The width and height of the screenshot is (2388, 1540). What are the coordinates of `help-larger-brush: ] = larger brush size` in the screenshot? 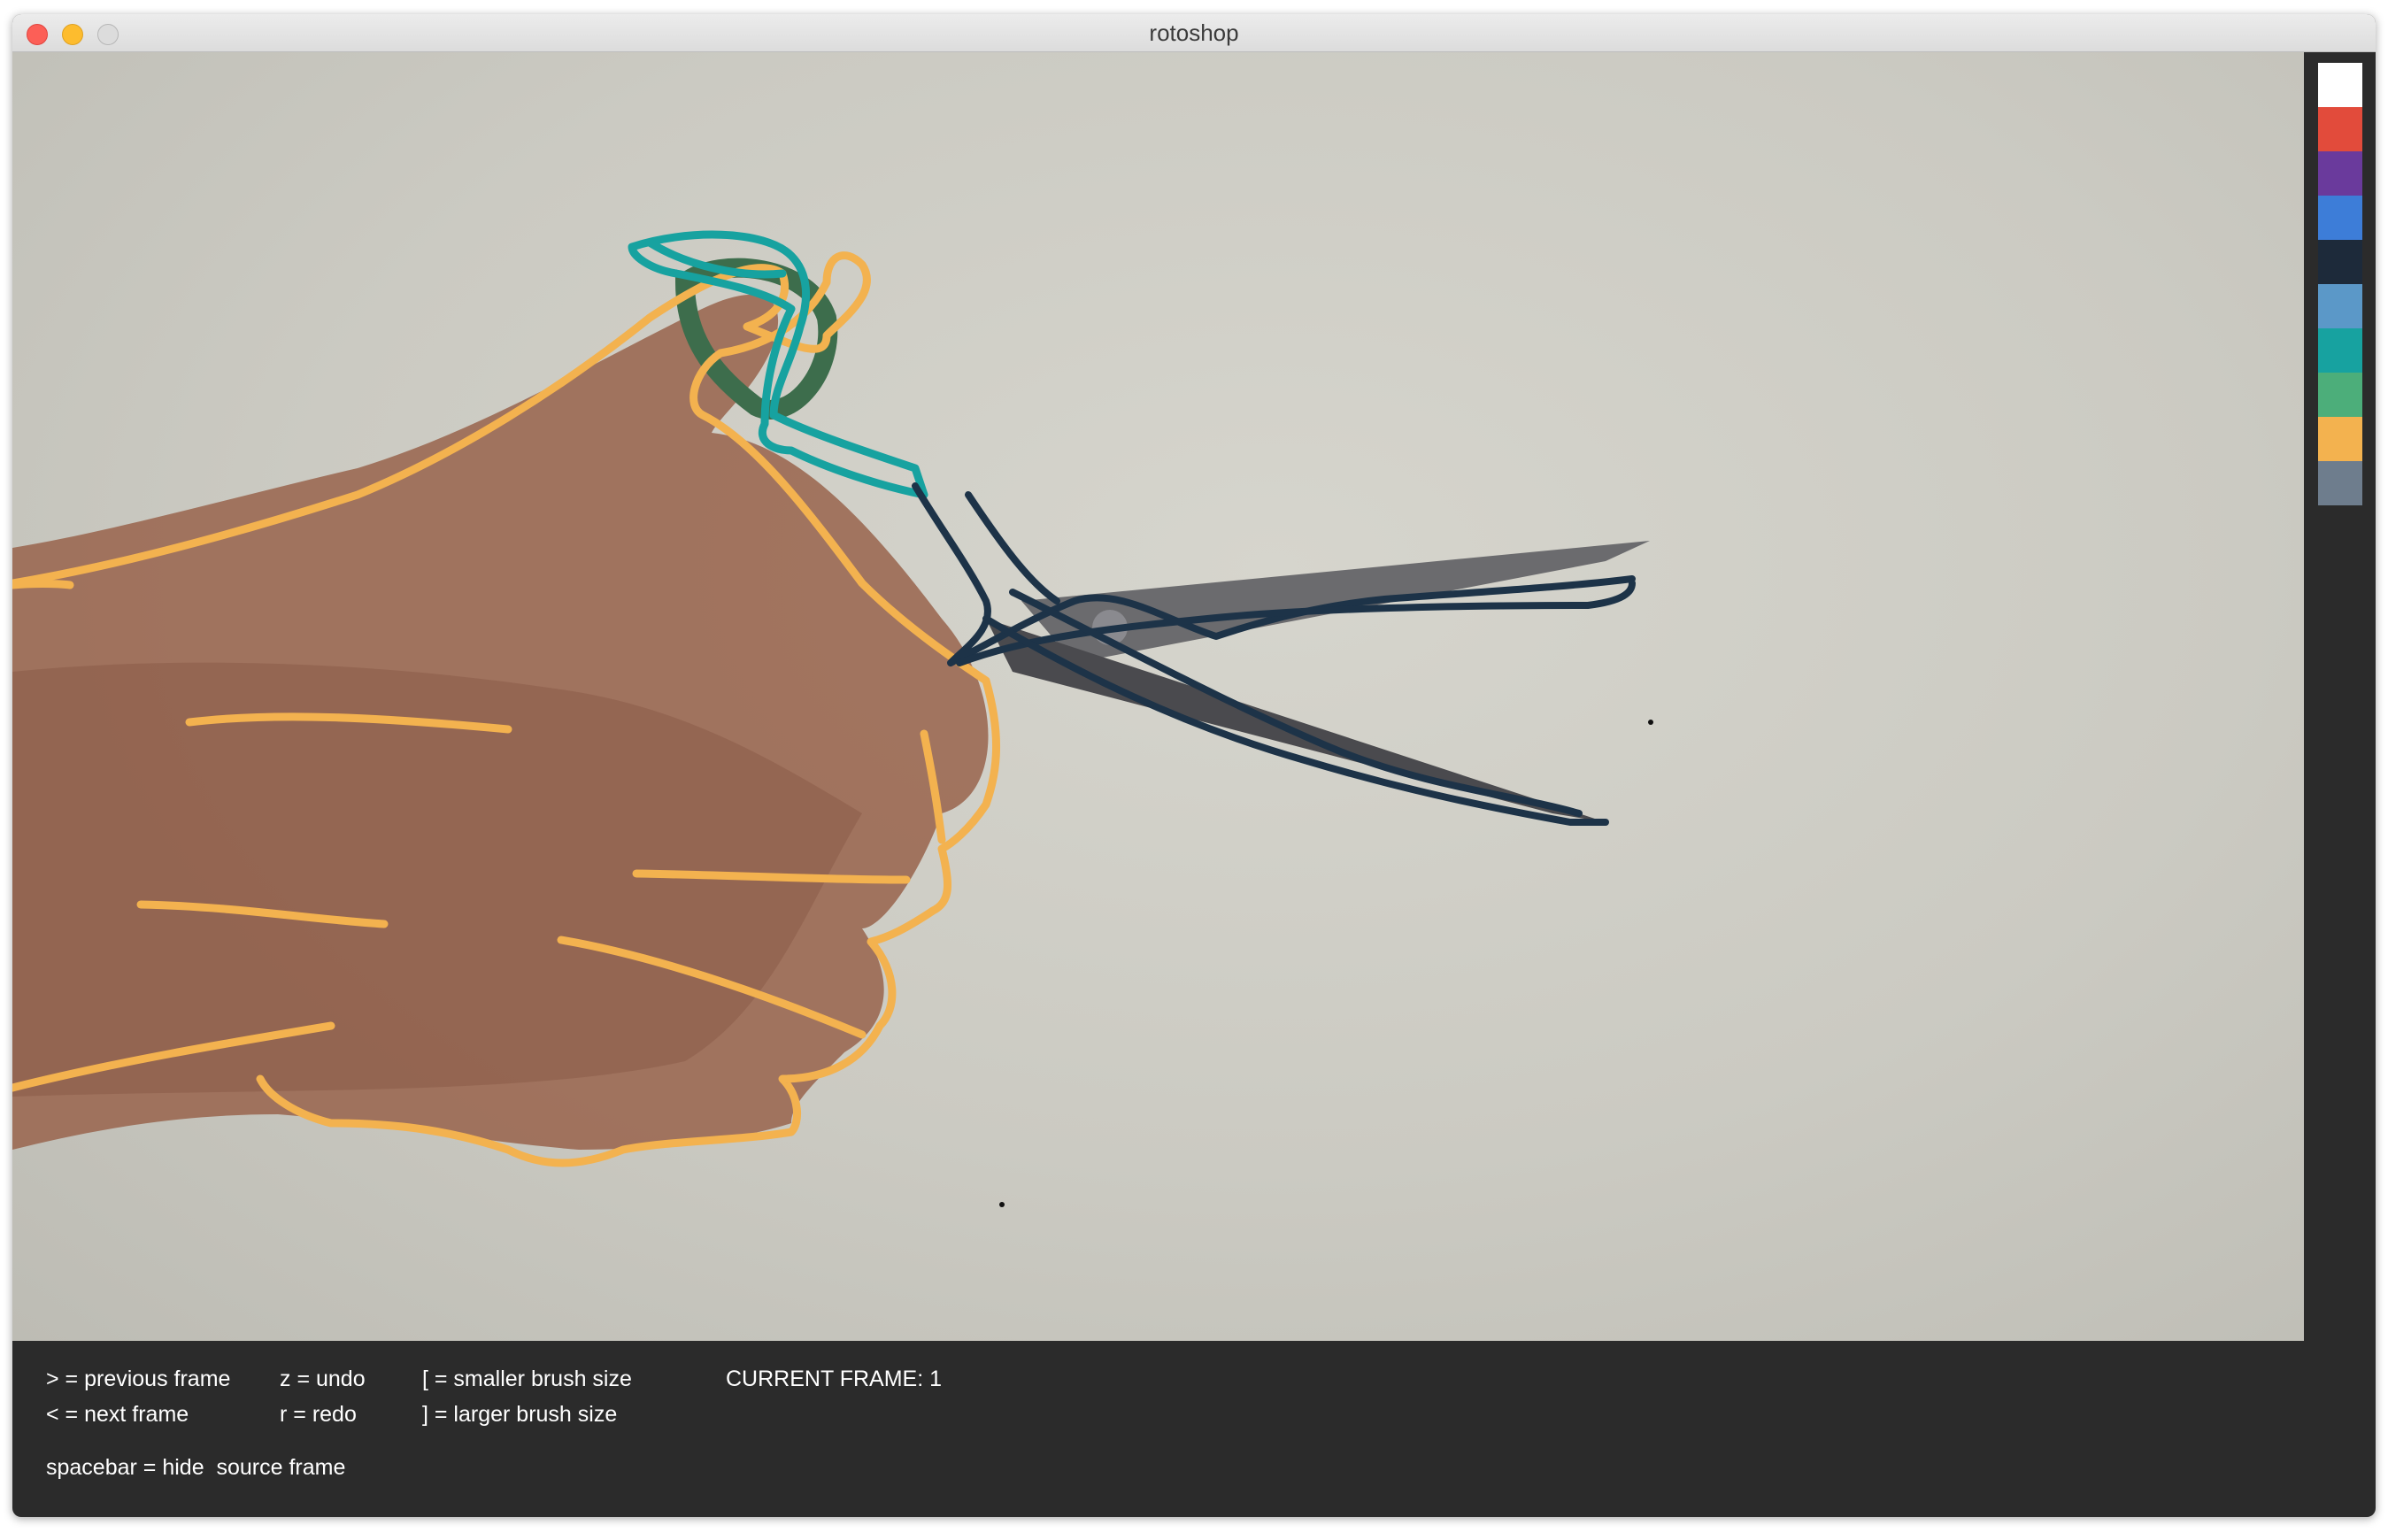 It's located at (520, 1415).